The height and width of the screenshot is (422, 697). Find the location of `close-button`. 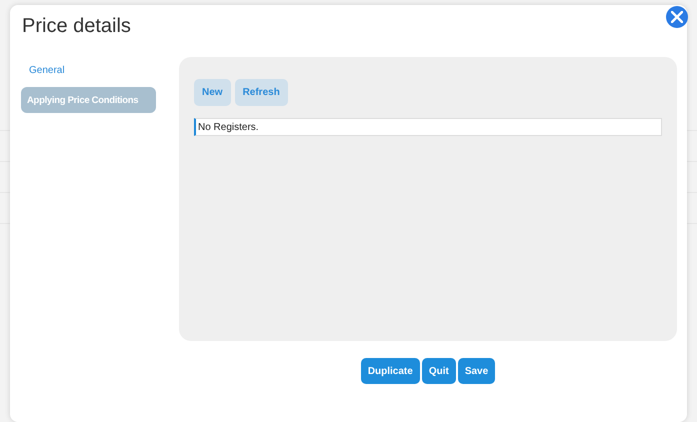

close-button is located at coordinates (677, 17).